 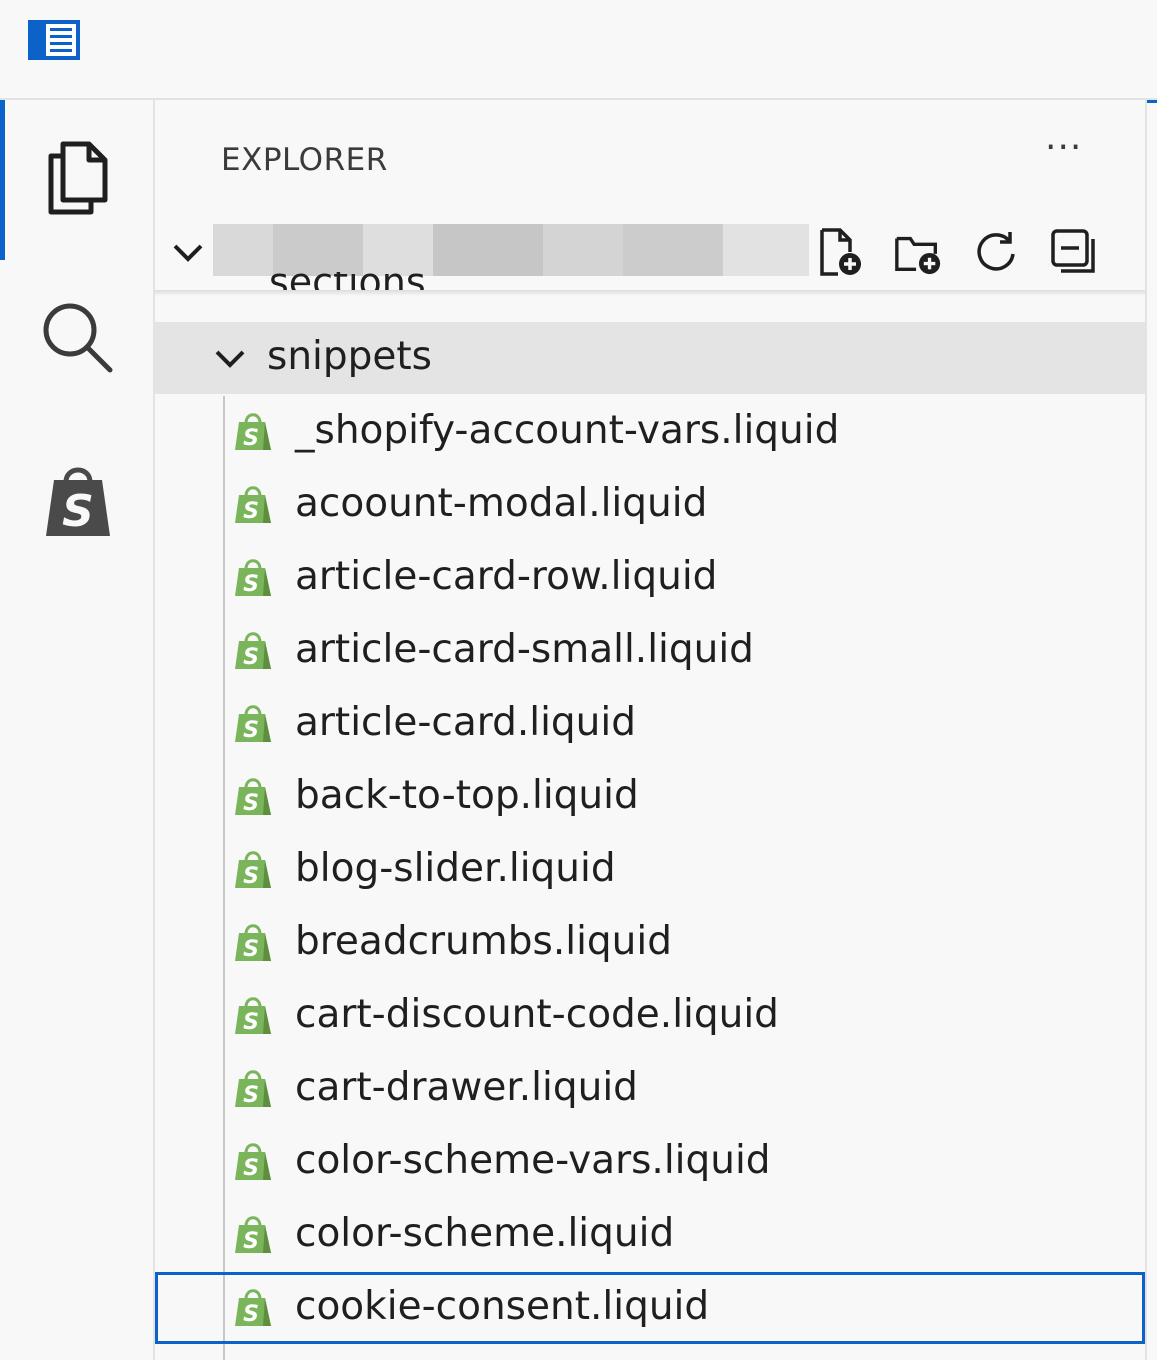 I want to click on files-icon, so click(x=78, y=180).